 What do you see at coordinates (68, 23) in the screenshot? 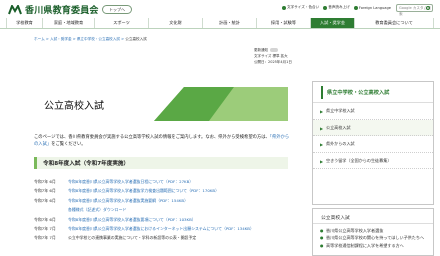
I see `nav-item-home-community: 家庭・地域教育` at bounding box center [68, 23].